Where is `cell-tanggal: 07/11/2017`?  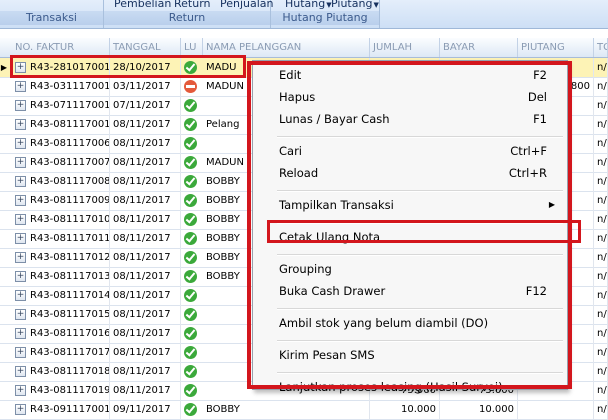 cell-tanggal: 07/11/2017 is located at coordinates (145, 105).